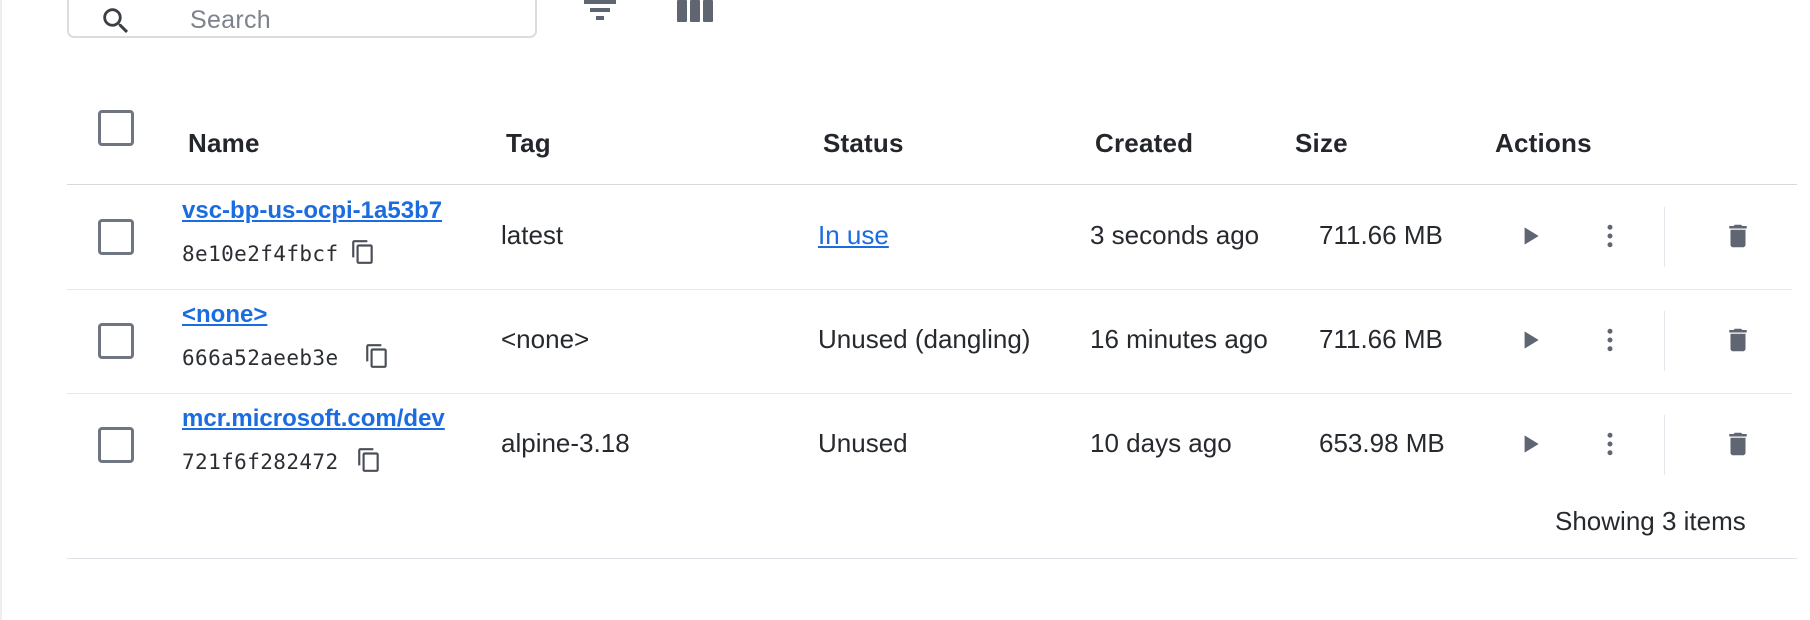 This screenshot has width=1810, height=620. Describe the element at coordinates (260, 358) in the screenshot. I see `image-id: 666a52aeeb3e` at that location.